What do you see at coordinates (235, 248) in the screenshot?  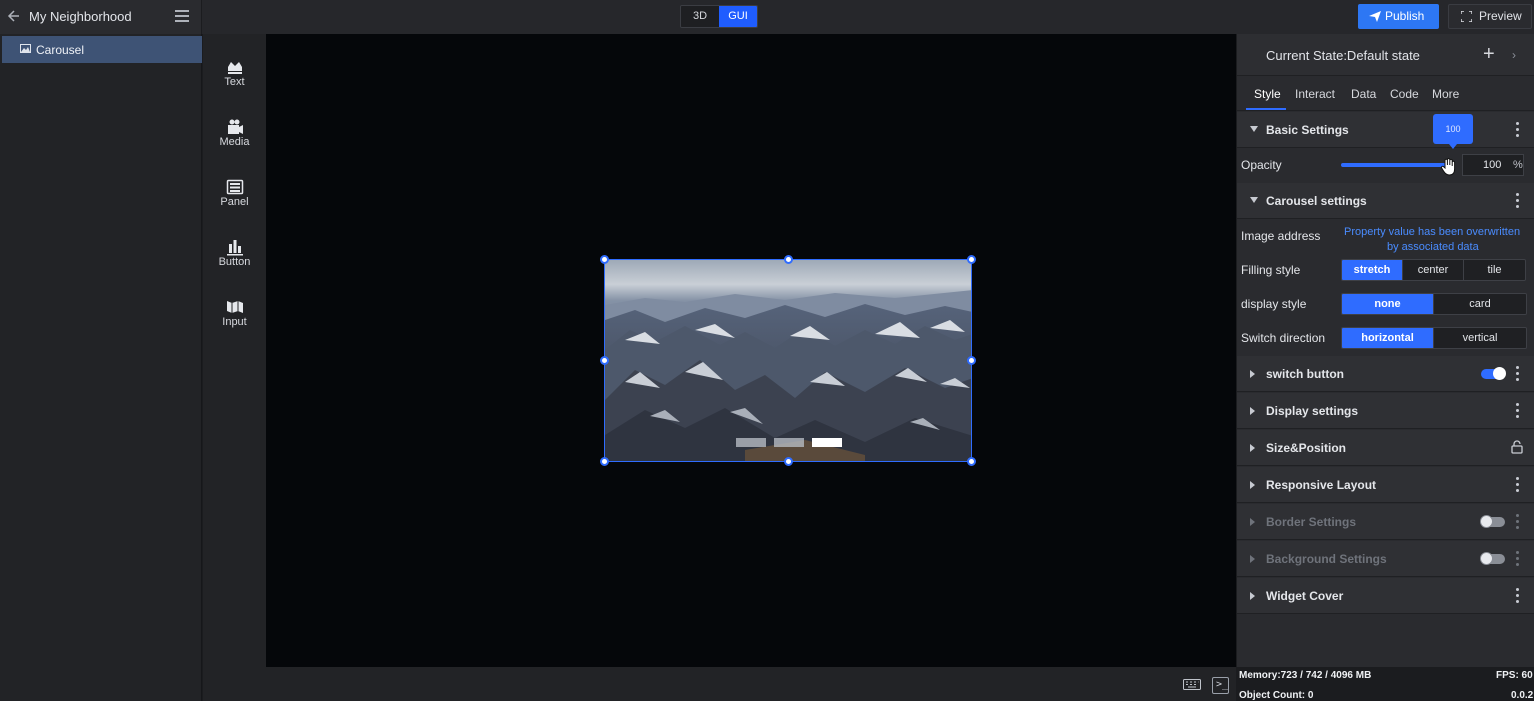 I see `button-icon` at bounding box center [235, 248].